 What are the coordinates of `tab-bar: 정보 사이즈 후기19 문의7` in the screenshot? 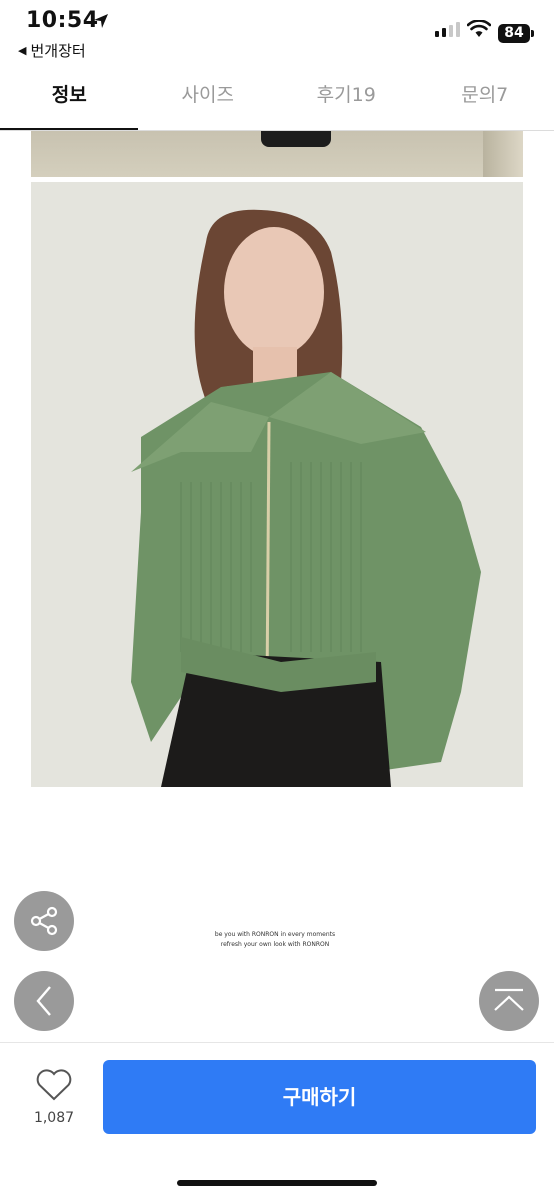 It's located at (277, 101).